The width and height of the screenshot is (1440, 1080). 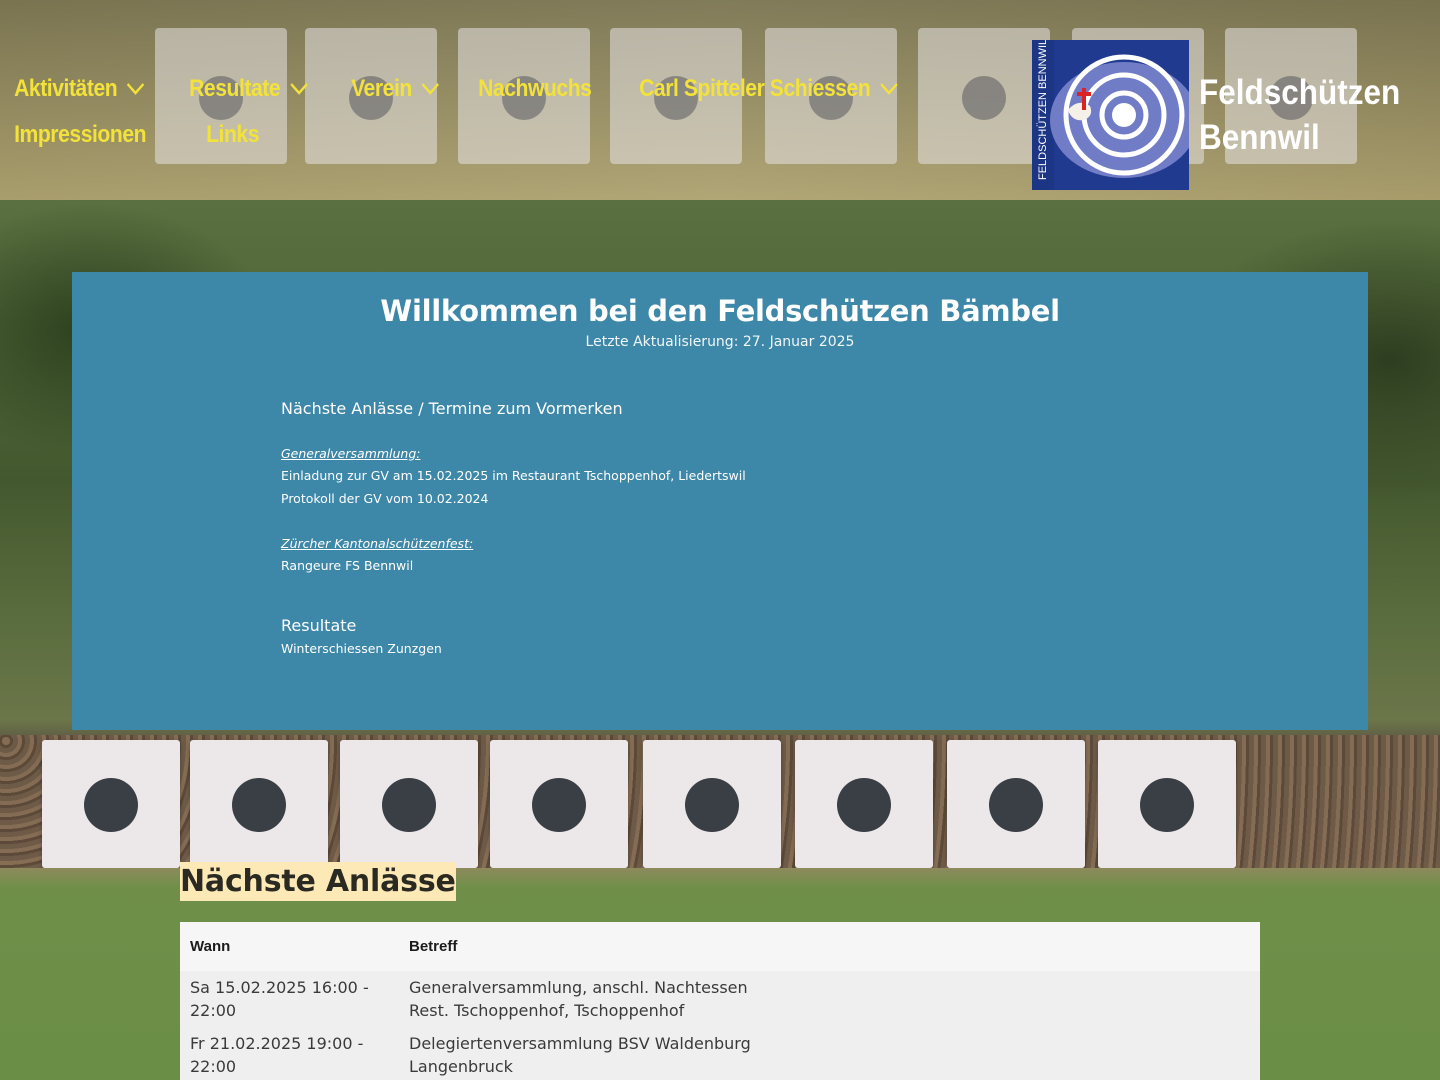 I want to click on zkf-rankings-link: Rangeure FS Bennwil, so click(x=681, y=565).